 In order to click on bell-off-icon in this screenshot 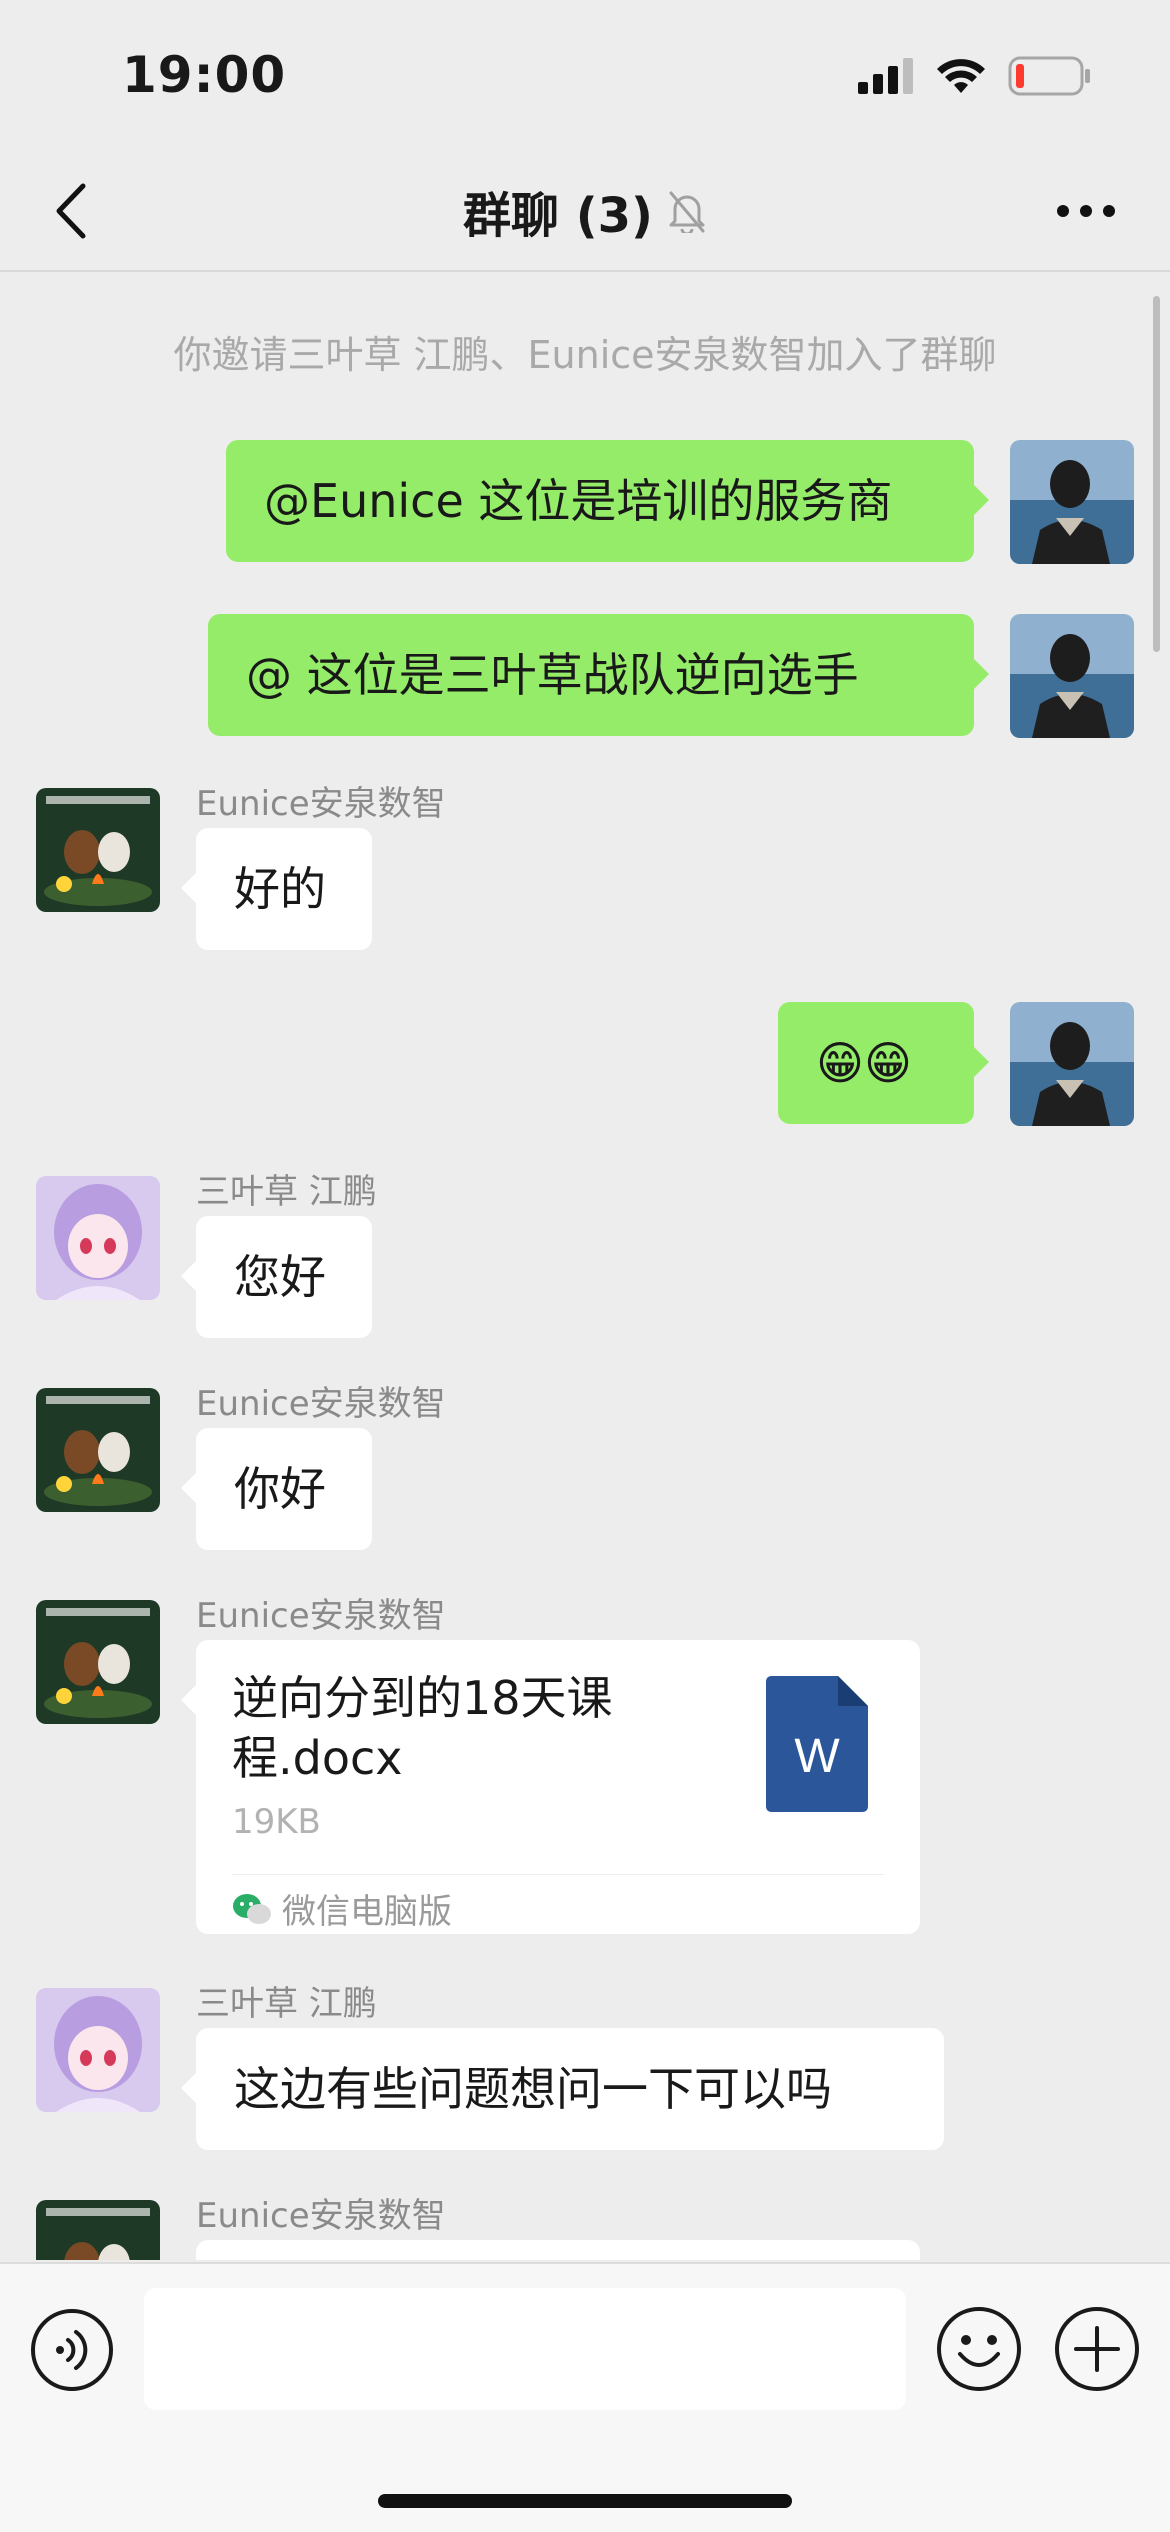, I will do `click(687, 212)`.